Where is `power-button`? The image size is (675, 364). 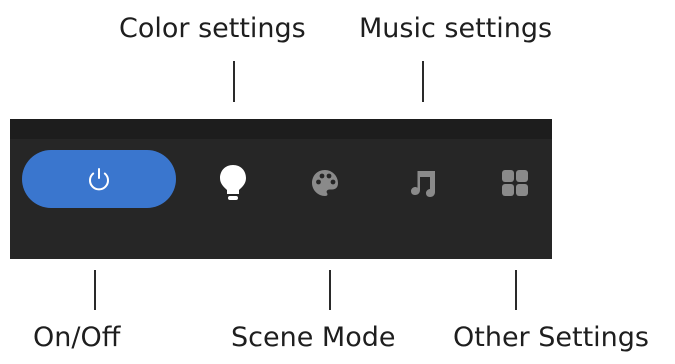 power-button is located at coordinates (99, 179).